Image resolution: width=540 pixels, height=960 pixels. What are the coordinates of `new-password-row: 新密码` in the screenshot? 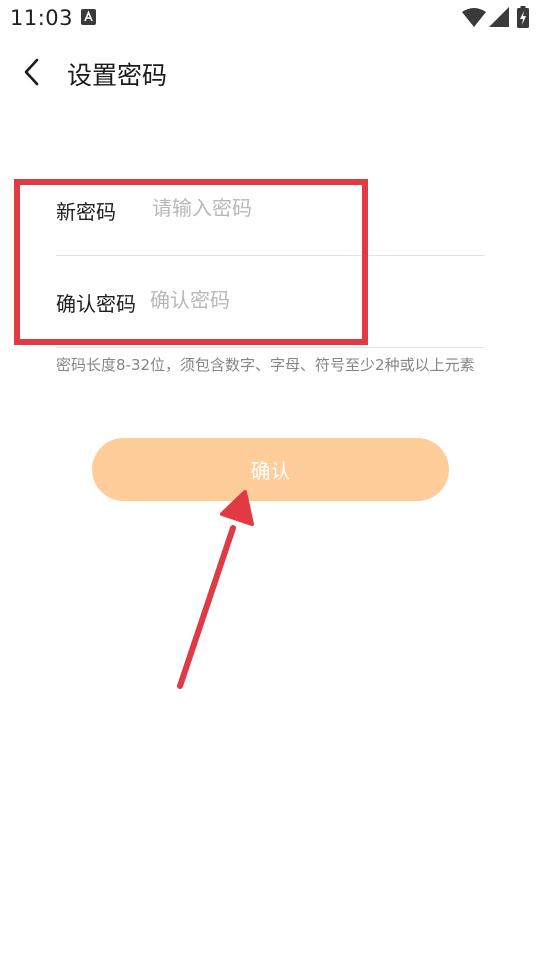 It's located at (270, 209).